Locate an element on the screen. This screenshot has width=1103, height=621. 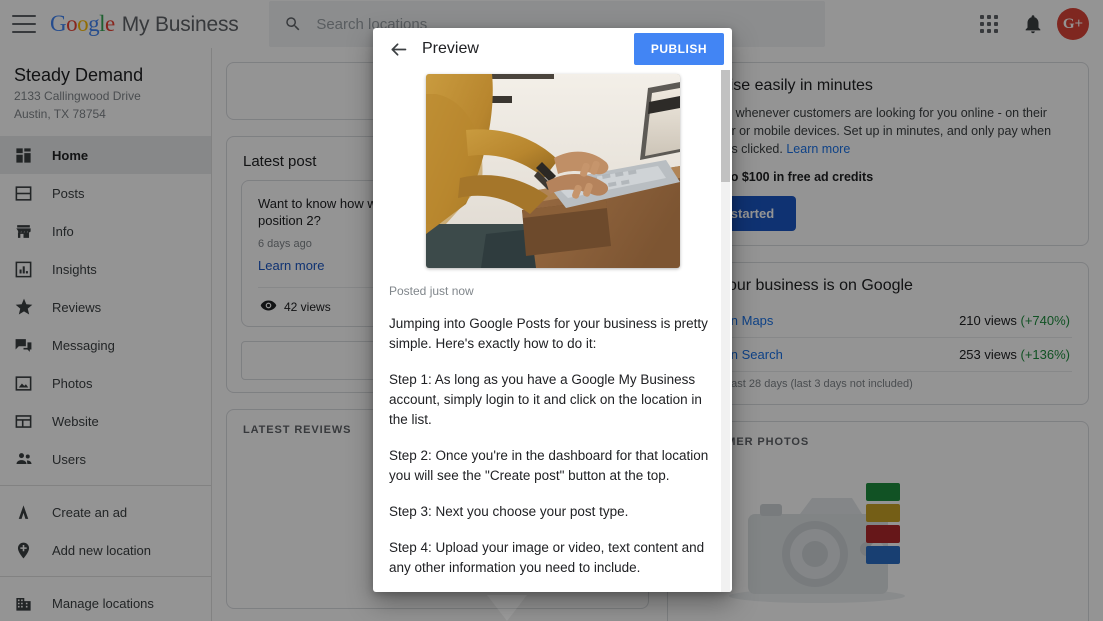
post-preview-image is located at coordinates (552, 171).